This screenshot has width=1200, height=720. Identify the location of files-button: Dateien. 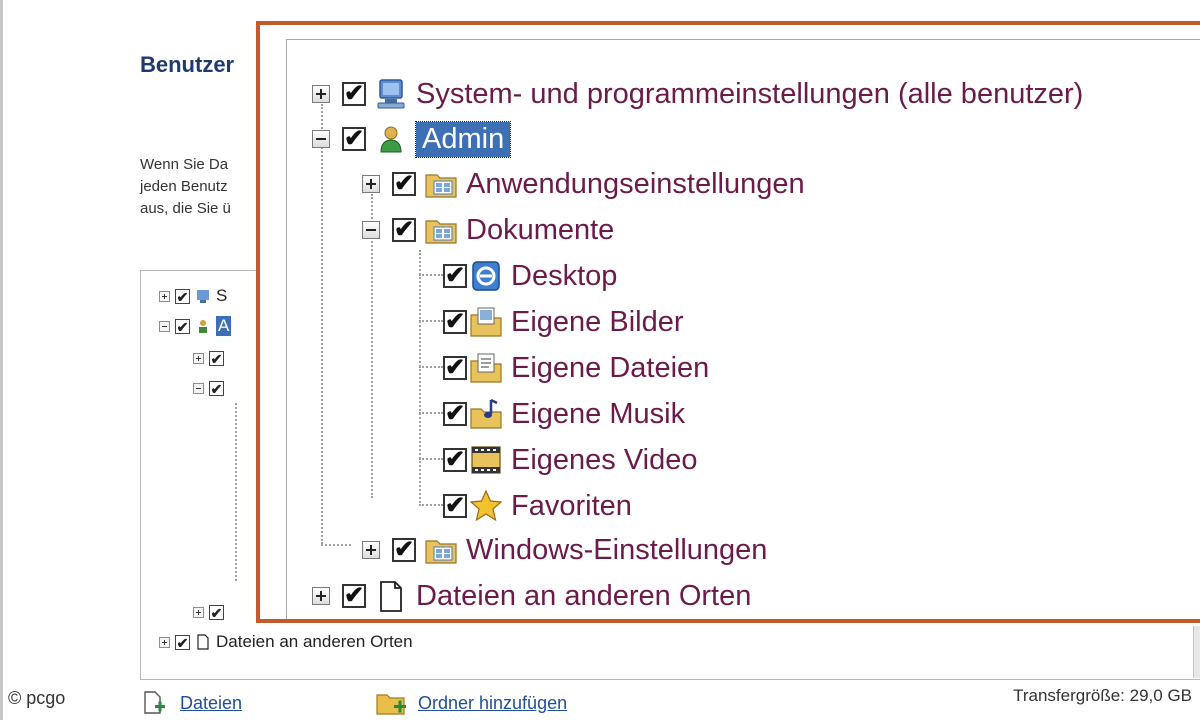
(192, 703).